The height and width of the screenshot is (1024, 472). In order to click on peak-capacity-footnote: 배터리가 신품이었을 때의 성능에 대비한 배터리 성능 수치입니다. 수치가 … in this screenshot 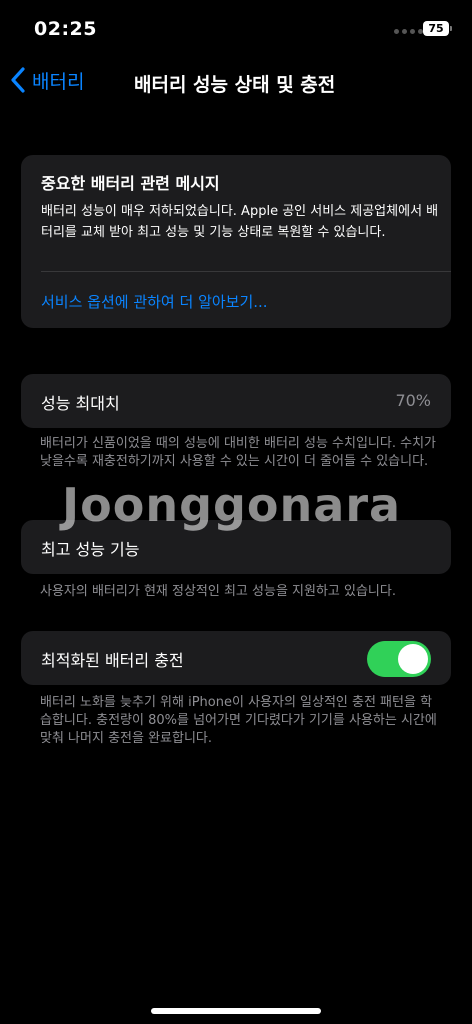, I will do `click(238, 452)`.